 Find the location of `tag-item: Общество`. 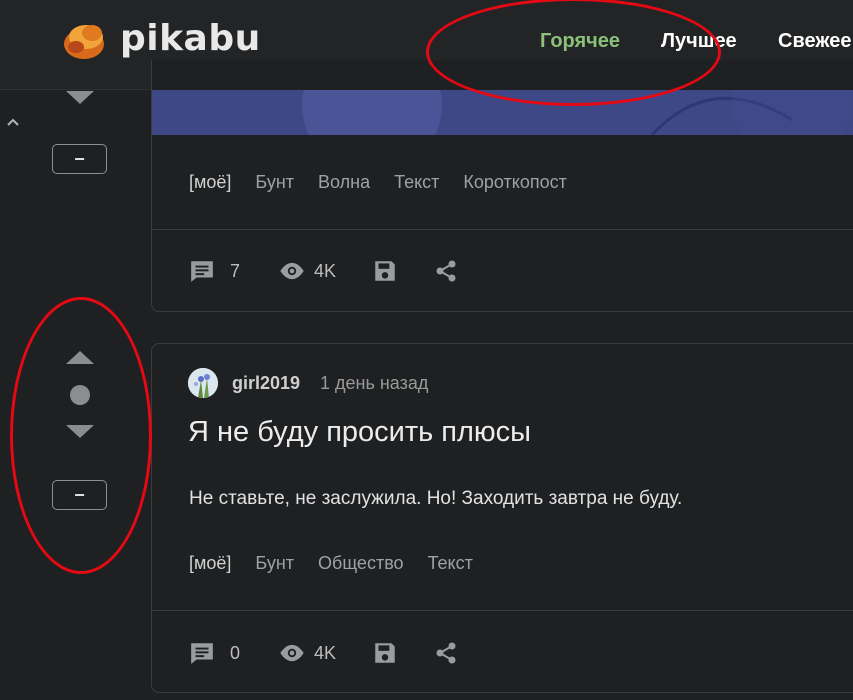

tag-item: Общество is located at coordinates (361, 563).